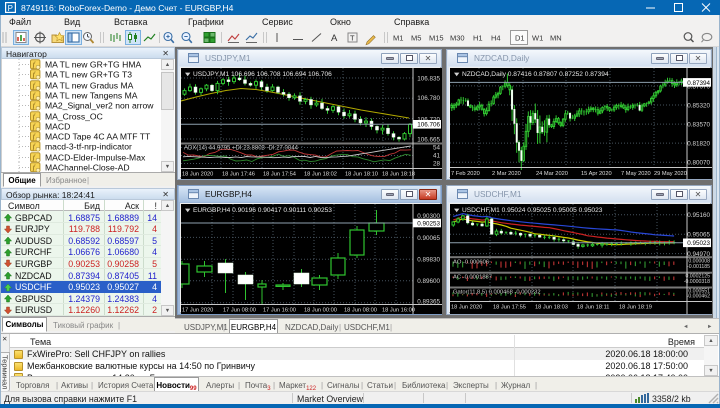 This screenshot has width=720, height=408. I want to click on svg-text: 18 Jun 00:00, so click(320, 311).